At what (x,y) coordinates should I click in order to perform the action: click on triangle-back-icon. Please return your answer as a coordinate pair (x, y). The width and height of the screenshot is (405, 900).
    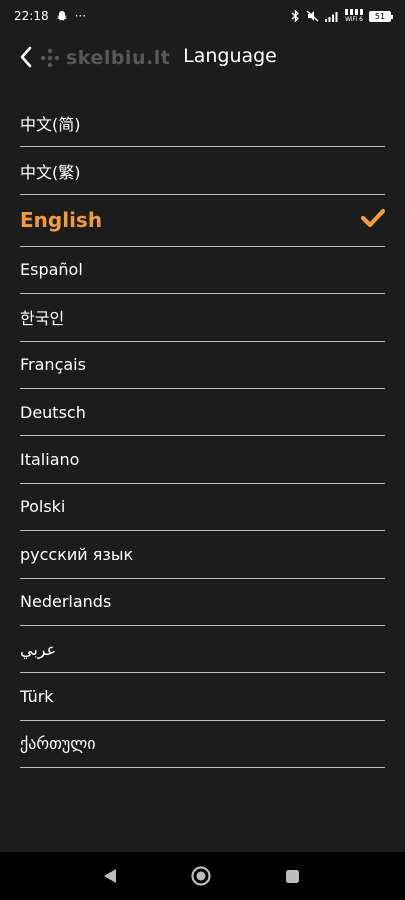
    Looking at the image, I should click on (110, 876).